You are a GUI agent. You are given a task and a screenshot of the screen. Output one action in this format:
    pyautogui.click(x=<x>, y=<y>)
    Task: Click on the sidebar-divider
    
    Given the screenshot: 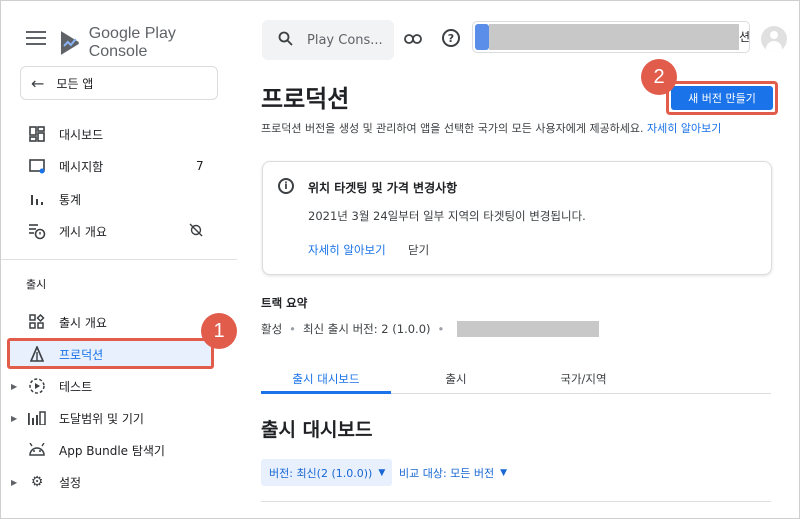 What is the action you would take?
    pyautogui.click(x=119, y=259)
    